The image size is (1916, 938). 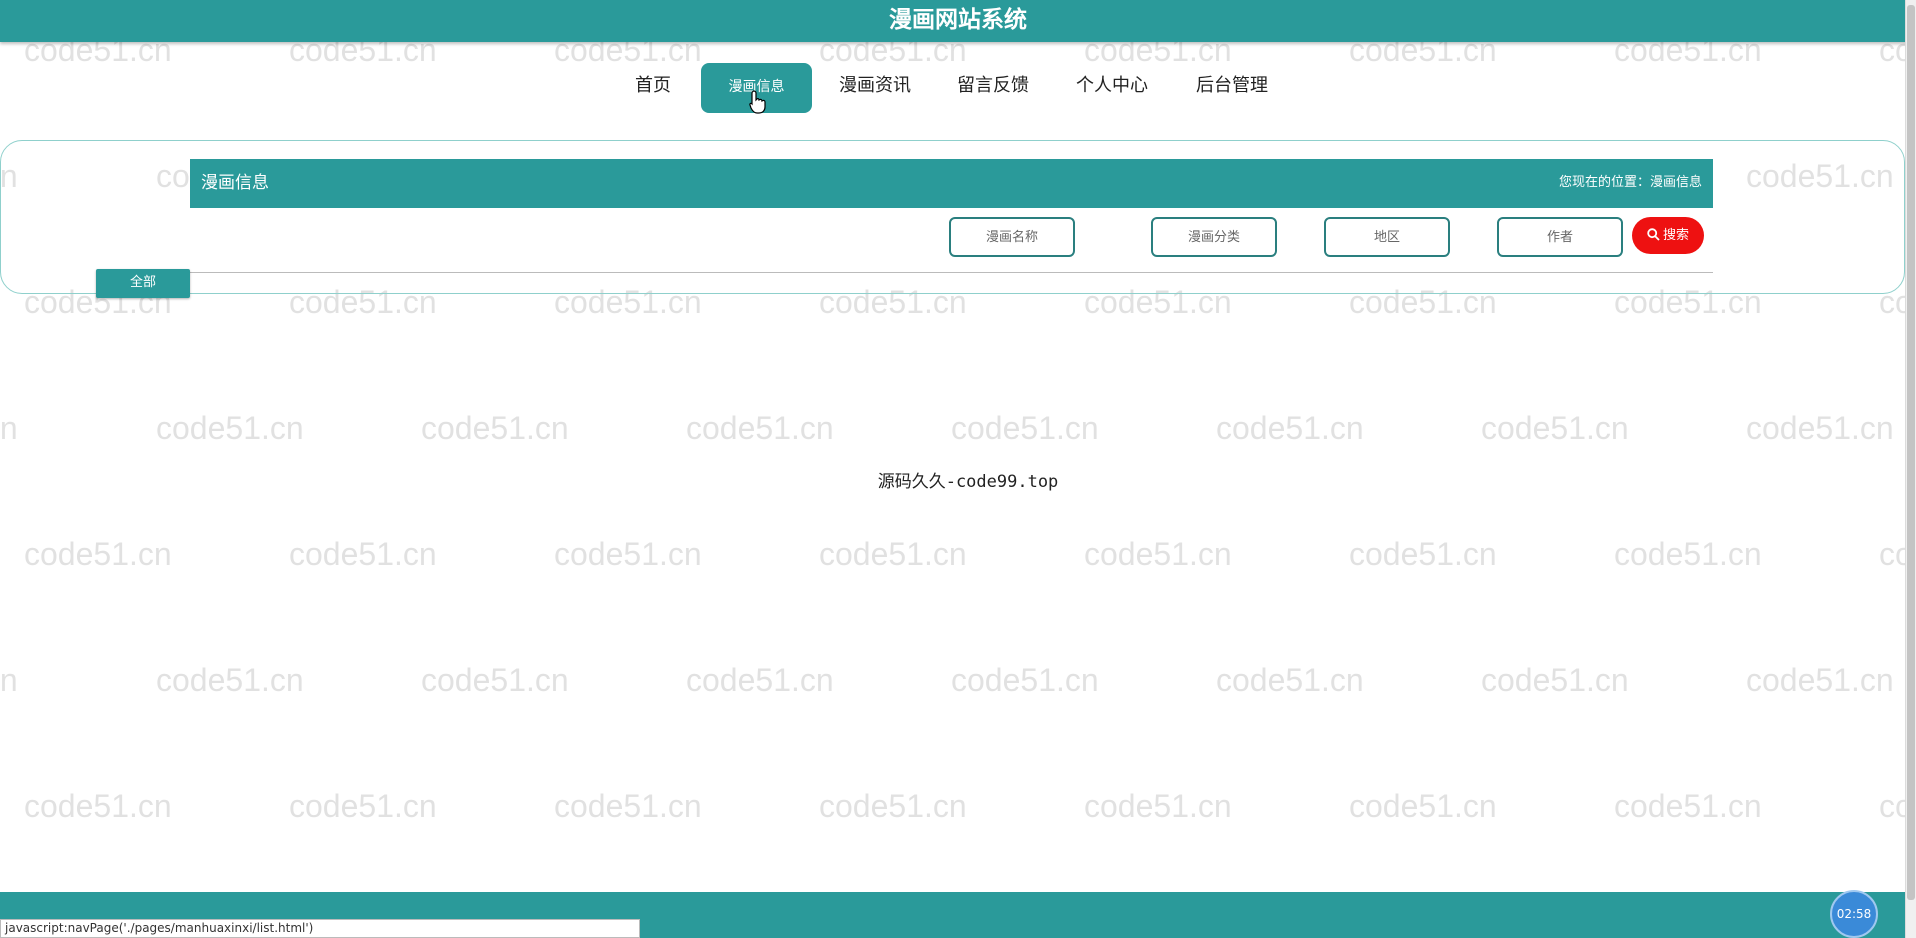 I want to click on timer-badge: 02:58, so click(x=1854, y=914).